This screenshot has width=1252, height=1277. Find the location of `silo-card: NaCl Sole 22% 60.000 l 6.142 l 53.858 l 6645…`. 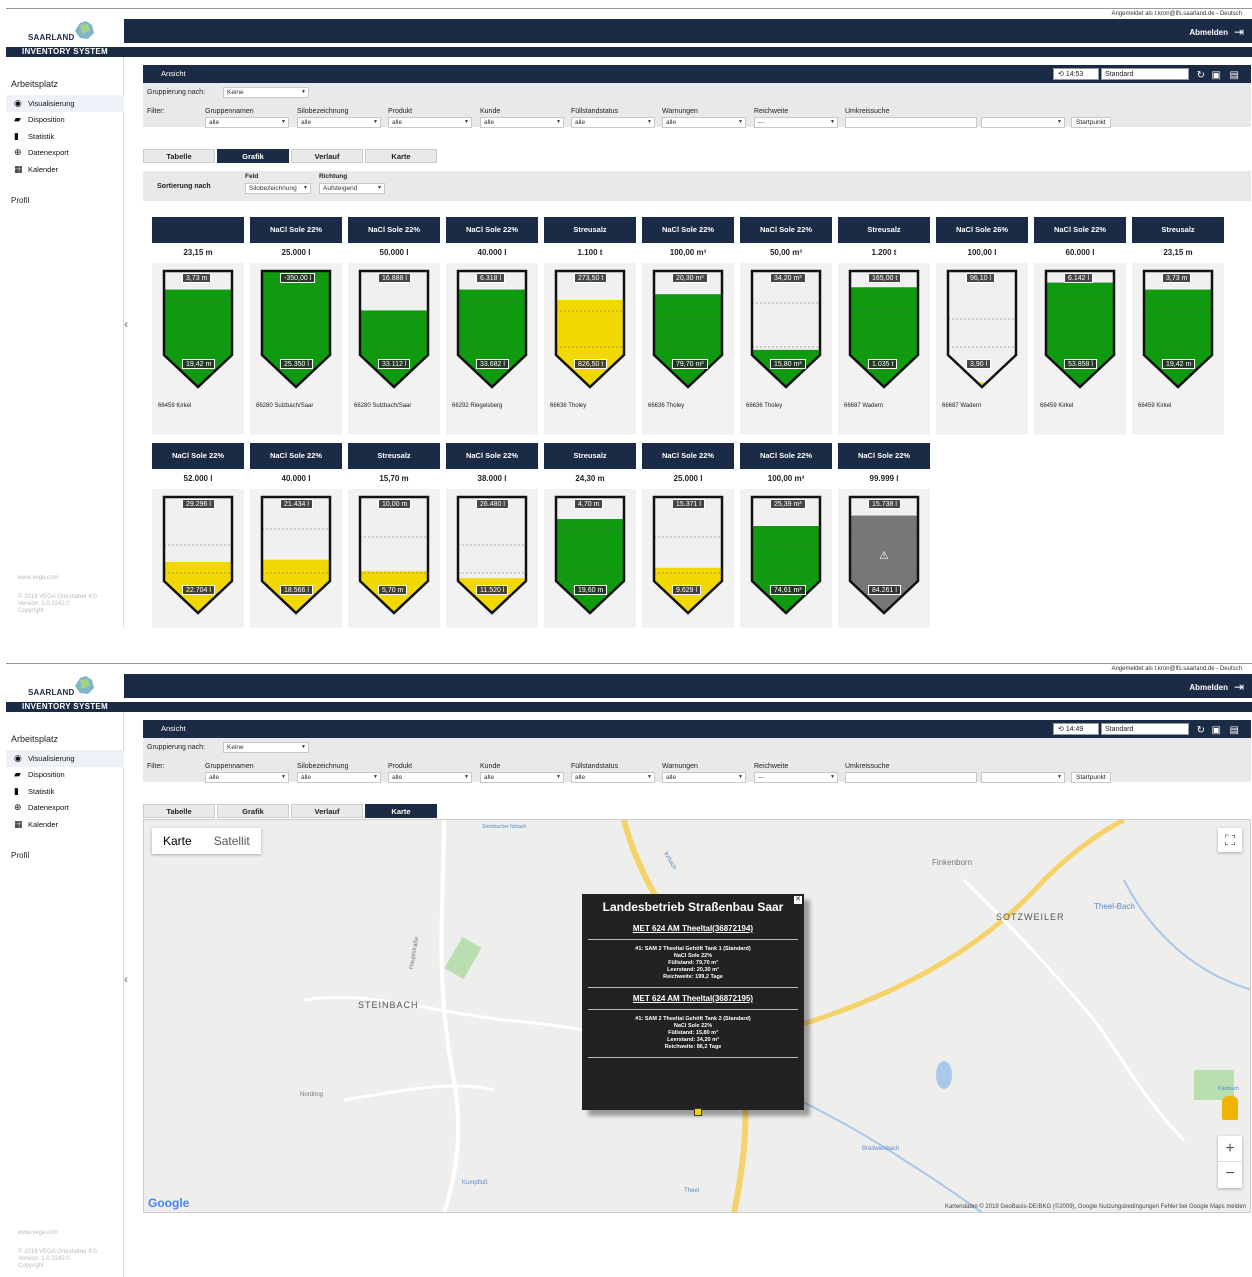

silo-card: NaCl Sole 22% 60.000 l 6.142 l 53.858 l 6645… is located at coordinates (1080, 326).